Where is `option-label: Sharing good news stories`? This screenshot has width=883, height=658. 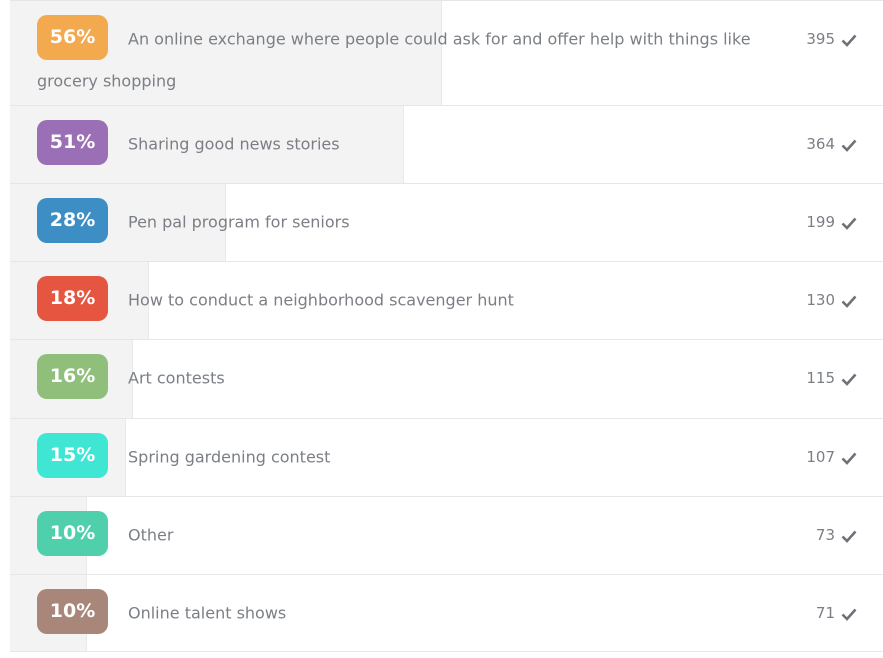 option-label: Sharing good news stories is located at coordinates (234, 144).